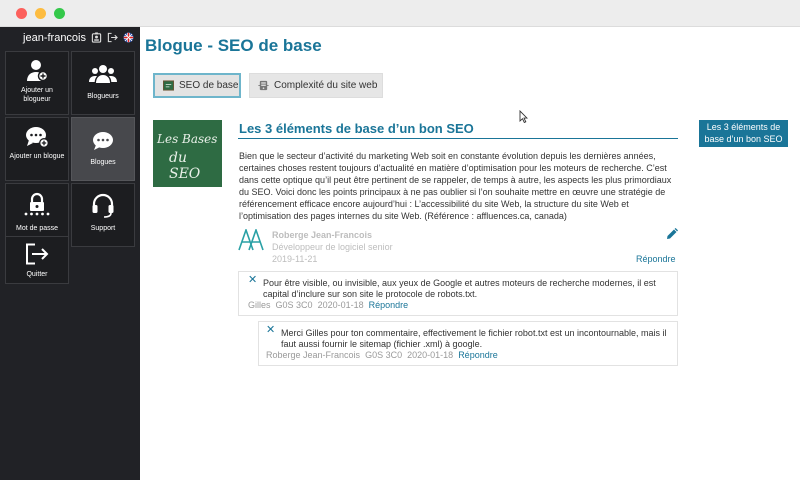  I want to click on reply-link: Répondre, so click(656, 259).